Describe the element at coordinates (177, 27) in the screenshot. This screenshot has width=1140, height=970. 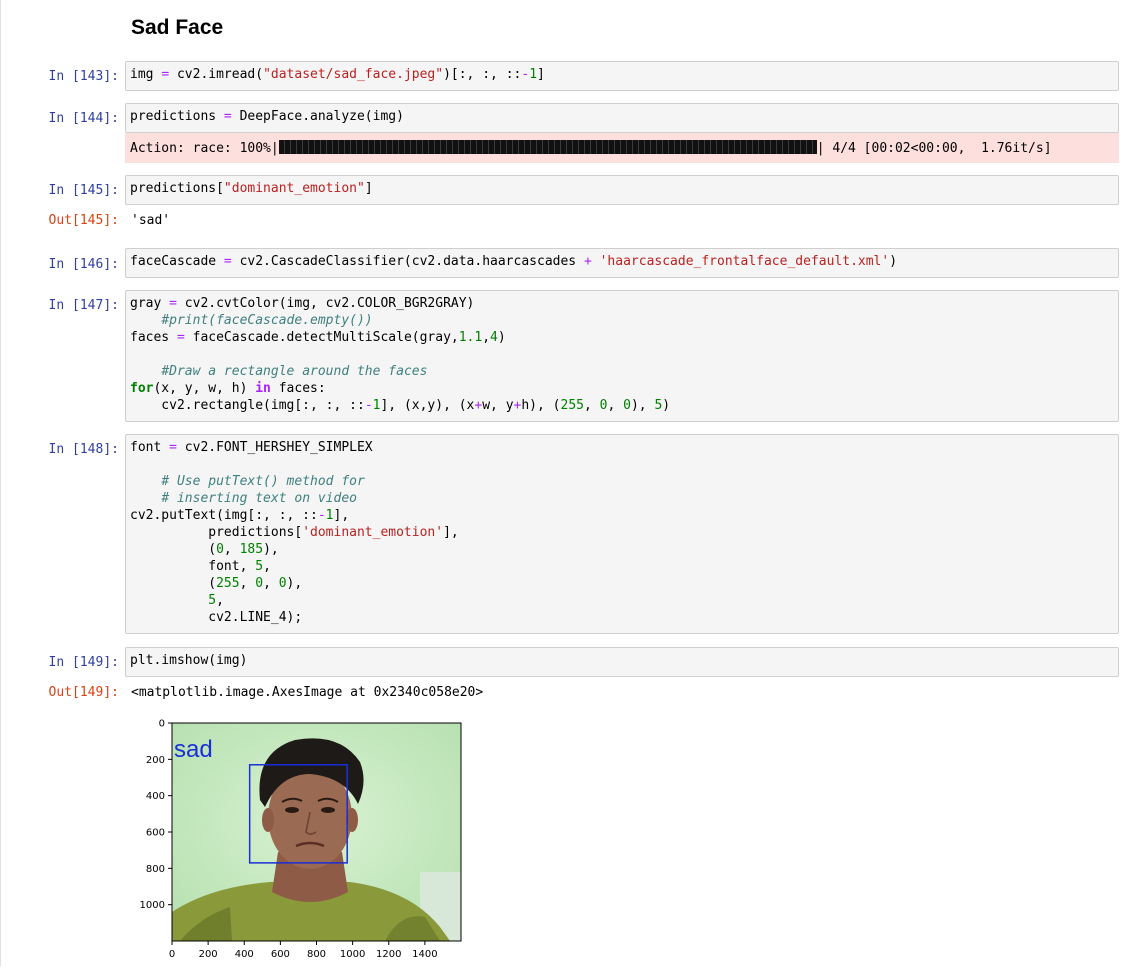
I see `section-heading: Sad Face` at that location.